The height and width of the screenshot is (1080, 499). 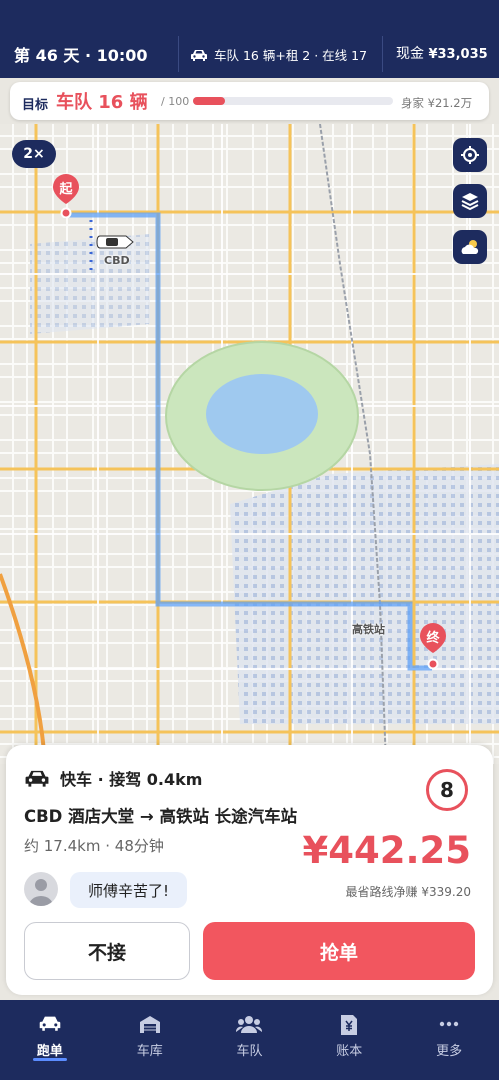 What do you see at coordinates (249, 1051) in the screenshot?
I see `nav-label: 车队` at bounding box center [249, 1051].